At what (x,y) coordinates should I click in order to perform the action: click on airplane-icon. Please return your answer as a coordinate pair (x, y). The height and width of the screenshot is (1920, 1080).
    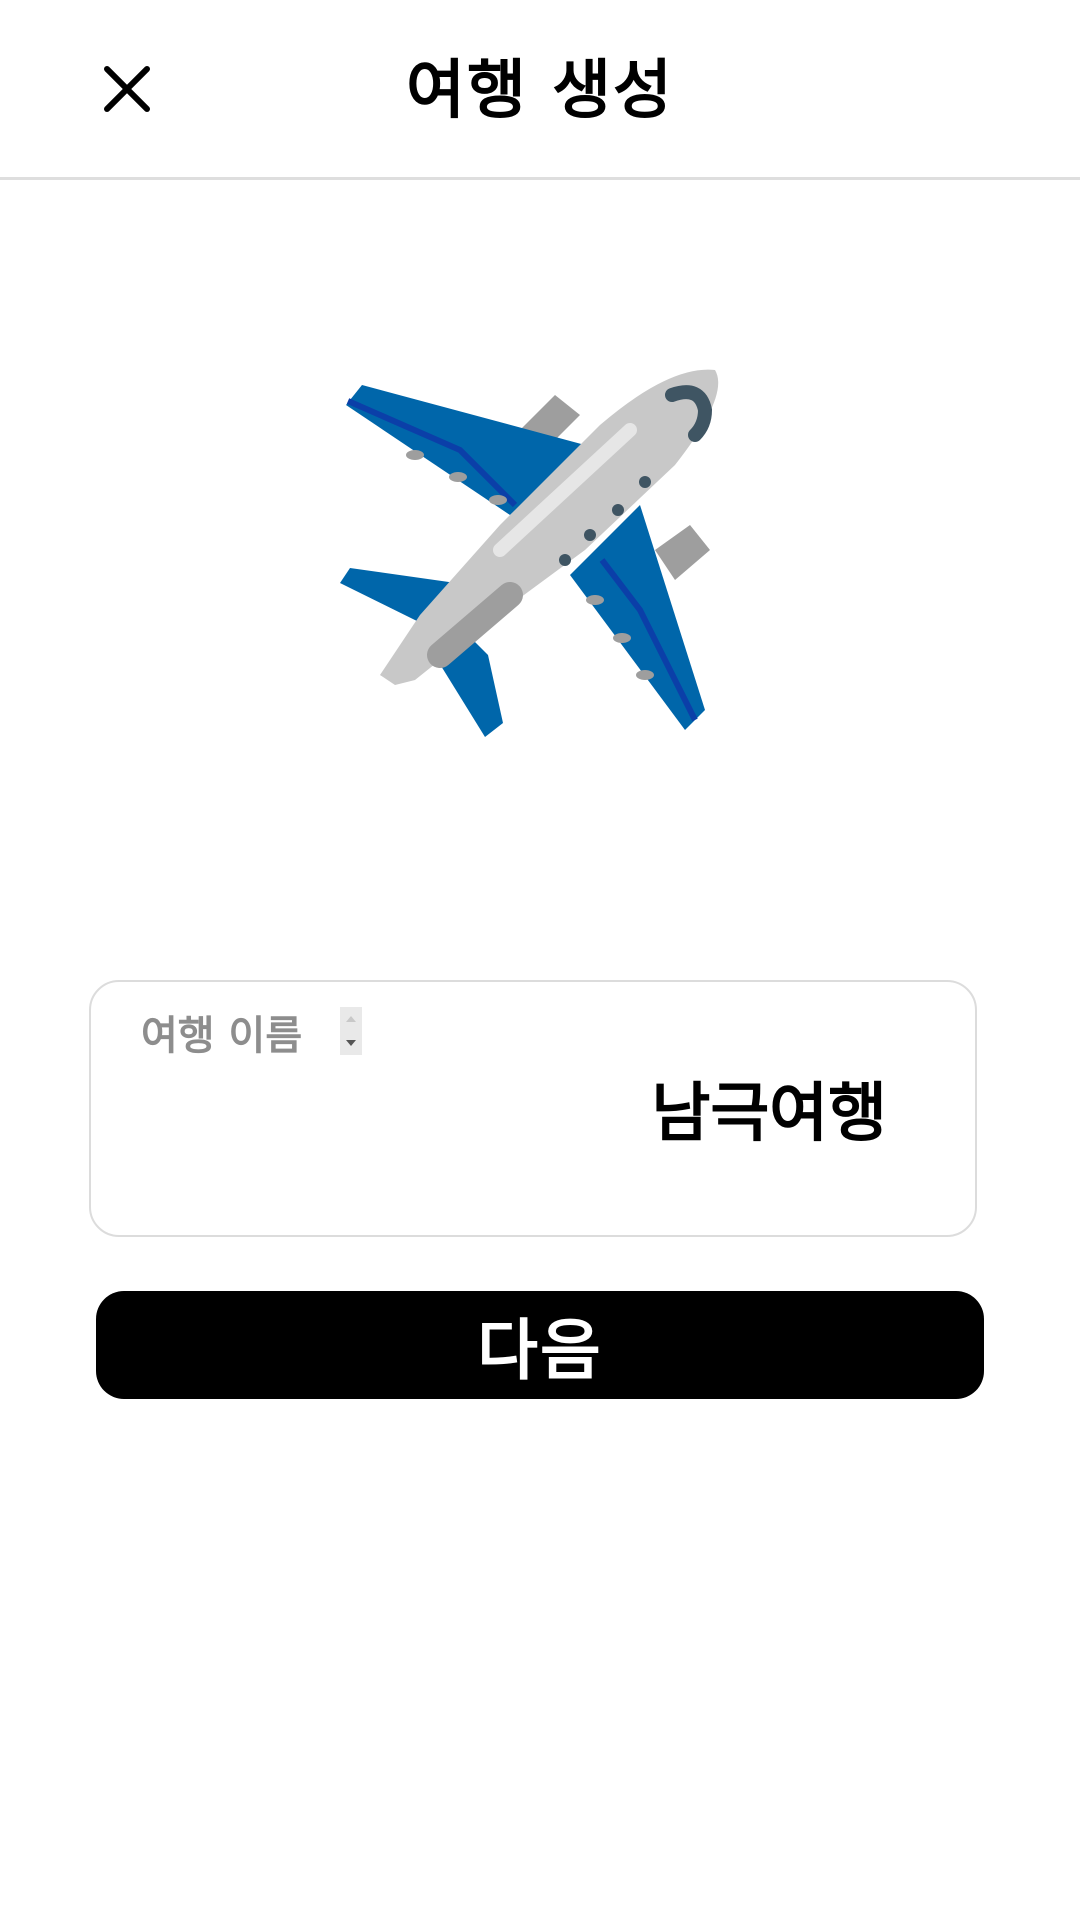
    Looking at the image, I should click on (529, 553).